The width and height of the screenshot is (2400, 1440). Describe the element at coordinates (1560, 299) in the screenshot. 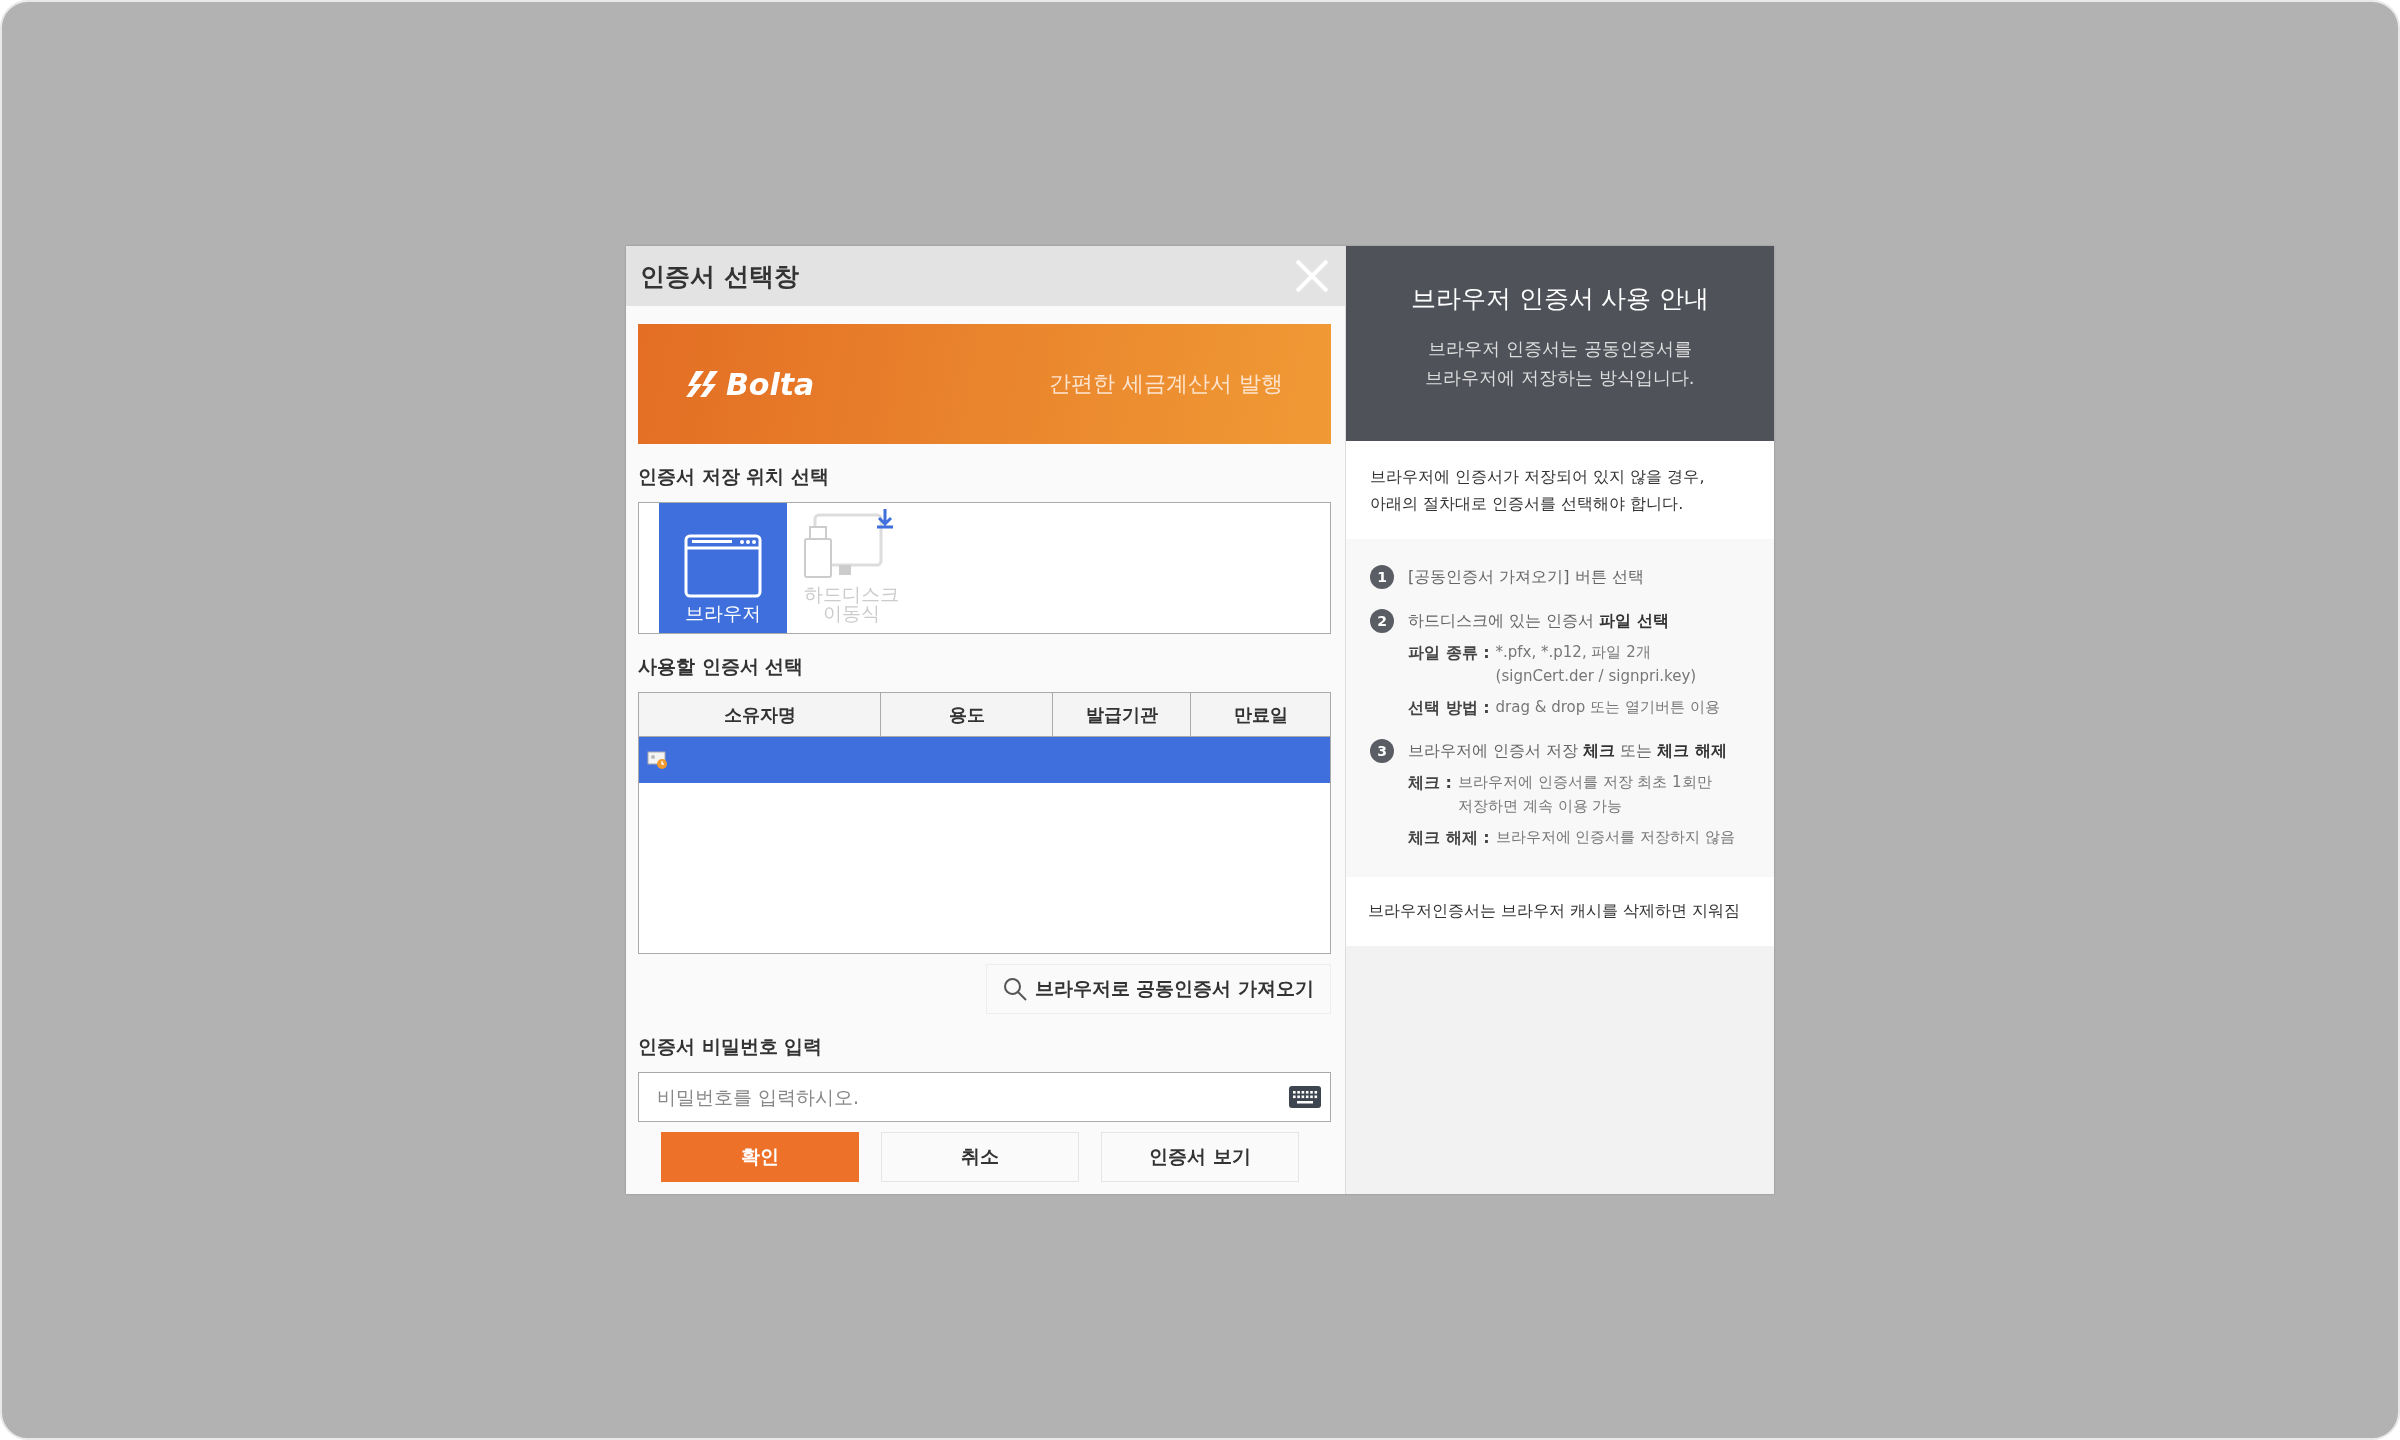

I see `guide-title: 브라우저 인증서 사용 안내` at that location.